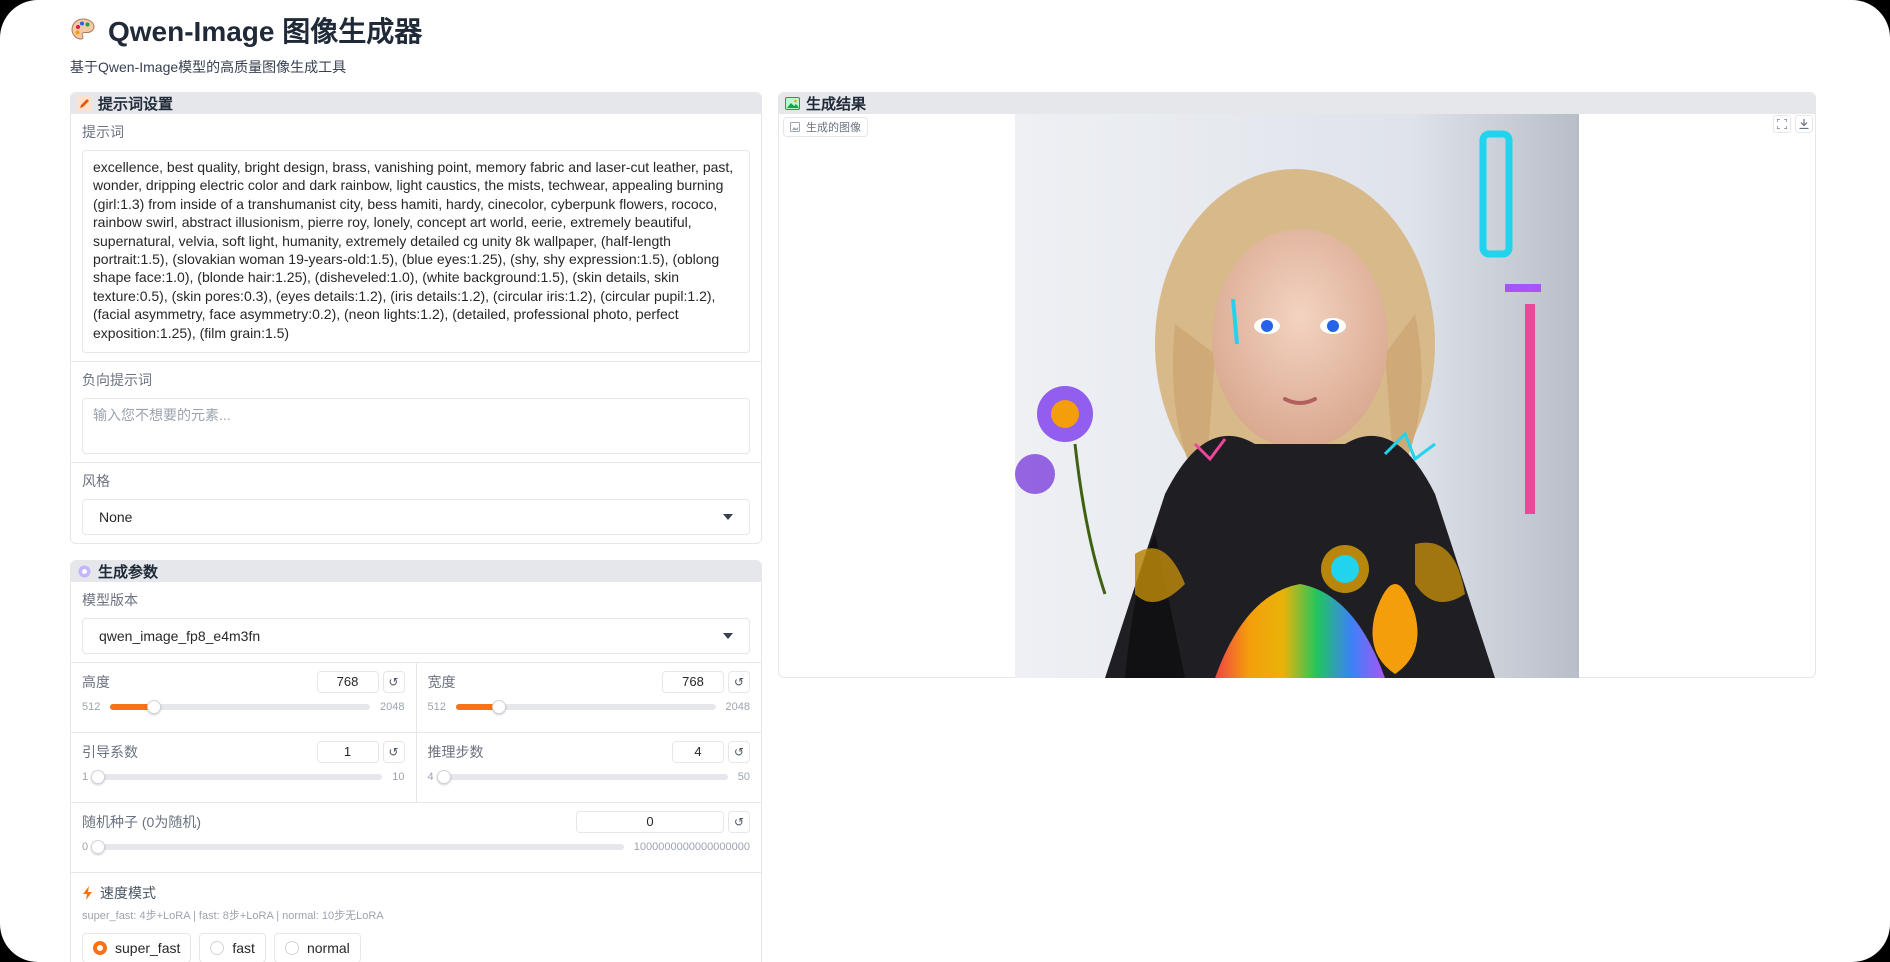 The image size is (1890, 962). Describe the element at coordinates (240, 707) in the screenshot. I see `height-slider` at that location.